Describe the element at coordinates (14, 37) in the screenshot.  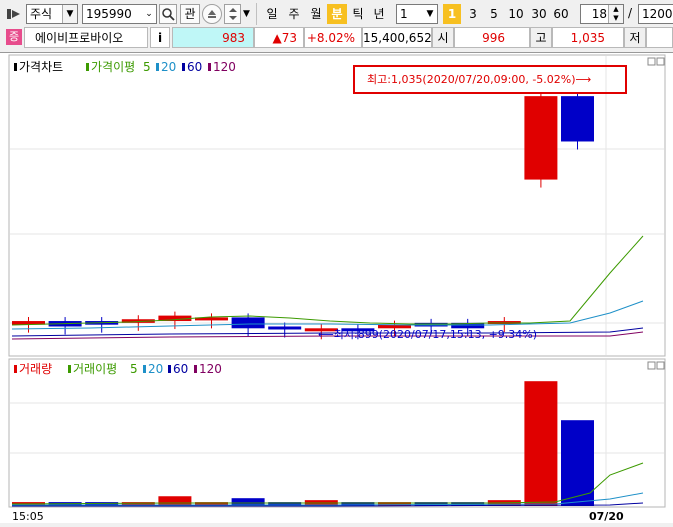
I see `badge-icon: 증` at that location.